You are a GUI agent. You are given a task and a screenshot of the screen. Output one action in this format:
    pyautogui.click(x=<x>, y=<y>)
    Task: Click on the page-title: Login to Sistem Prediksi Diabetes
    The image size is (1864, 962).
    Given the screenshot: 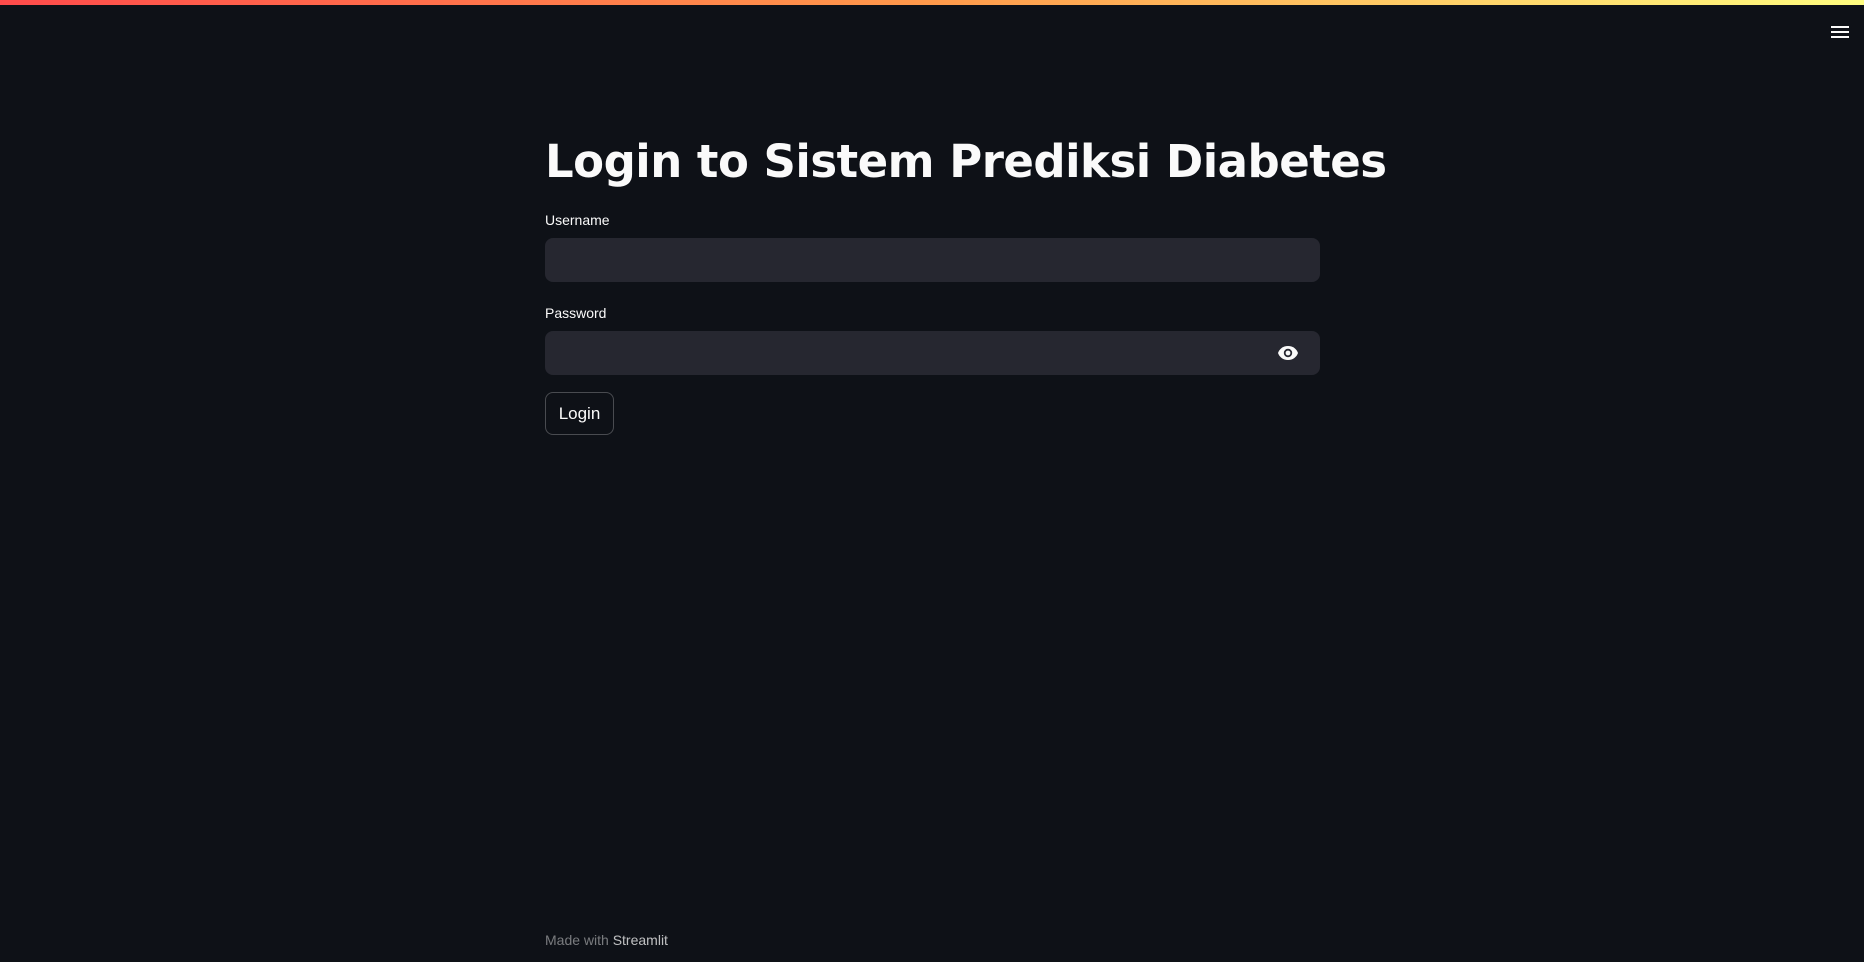 What is the action you would take?
    pyautogui.click(x=966, y=161)
    